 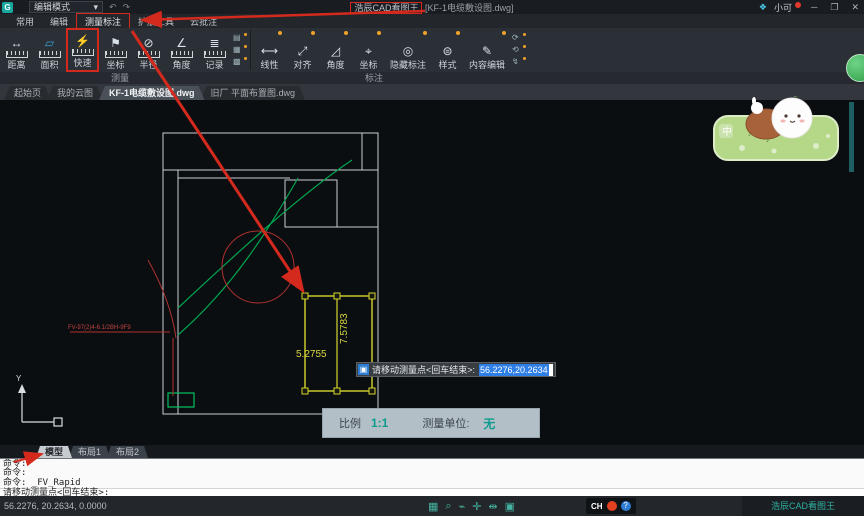 I want to click on pan-icon: ✛, so click(x=476, y=506).